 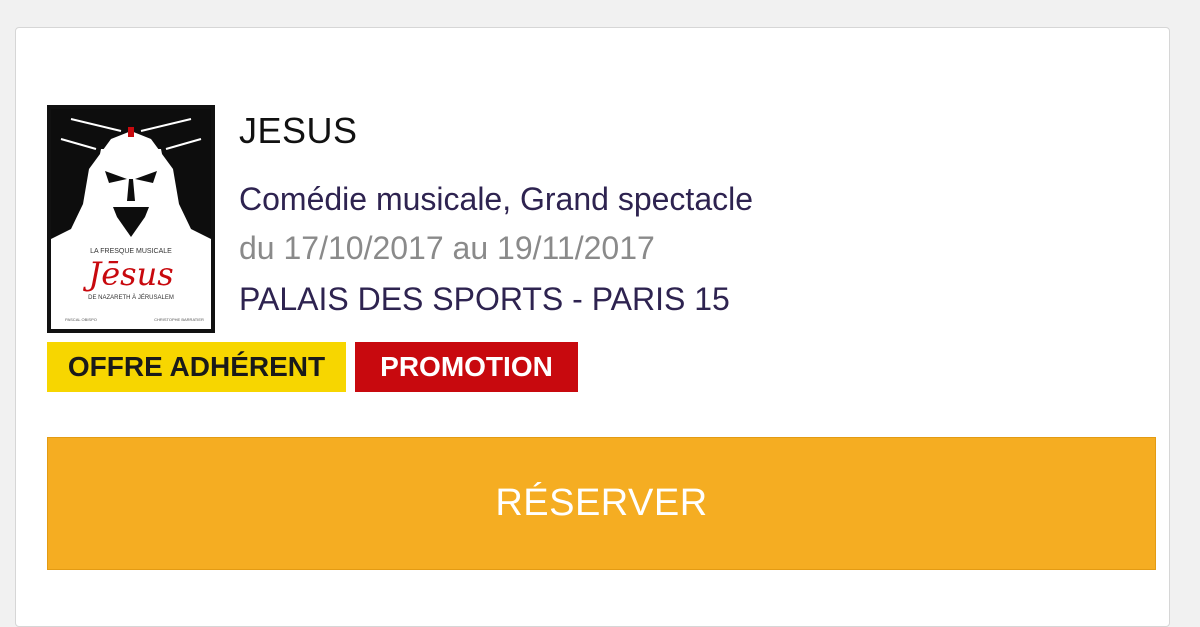 I want to click on event-venue: PALAIS DES SPORTS - PARIS 15, so click(x=496, y=299).